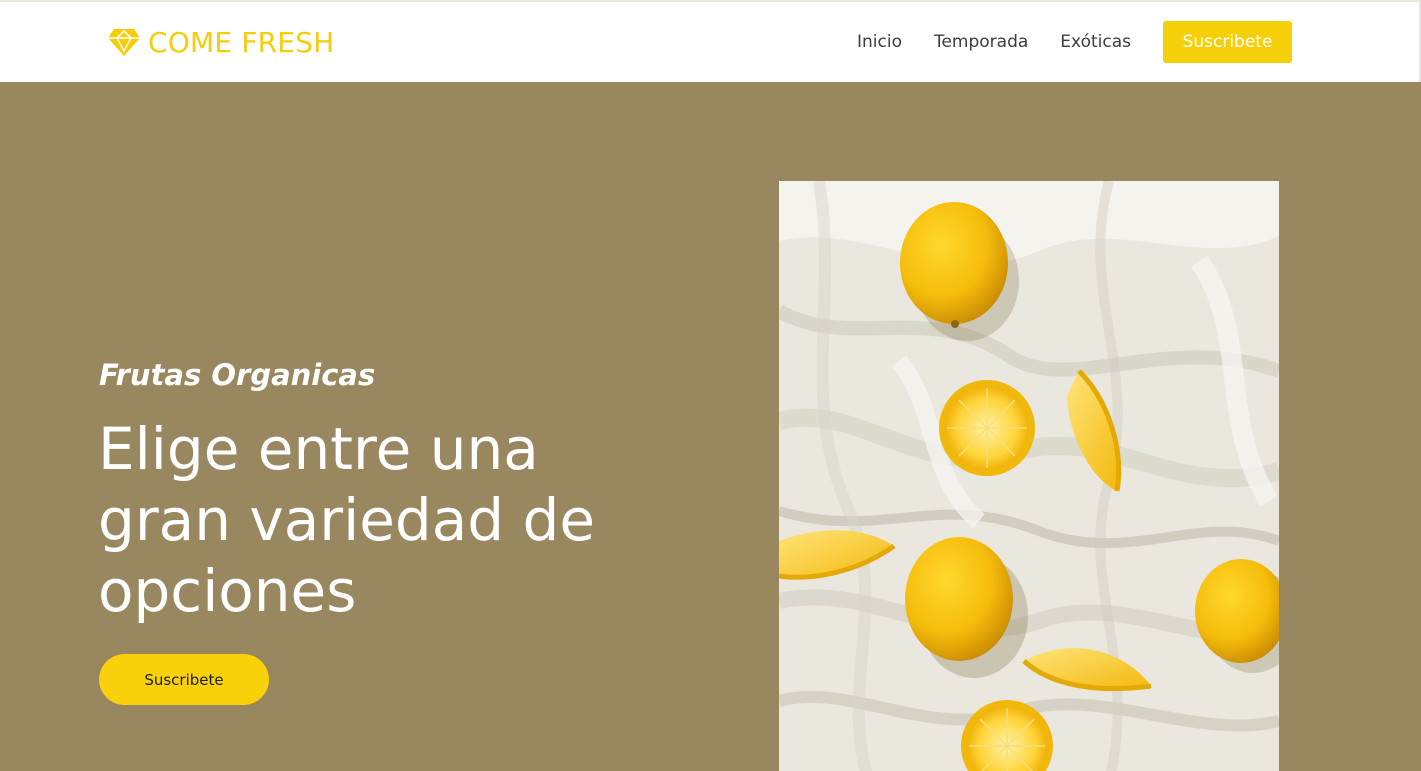  I want to click on hero-subscribe-button: Suscribete, so click(184, 679).